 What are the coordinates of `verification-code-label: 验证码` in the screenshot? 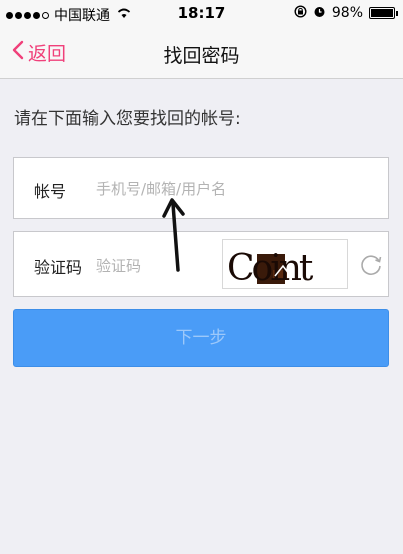 It's located at (58, 267).